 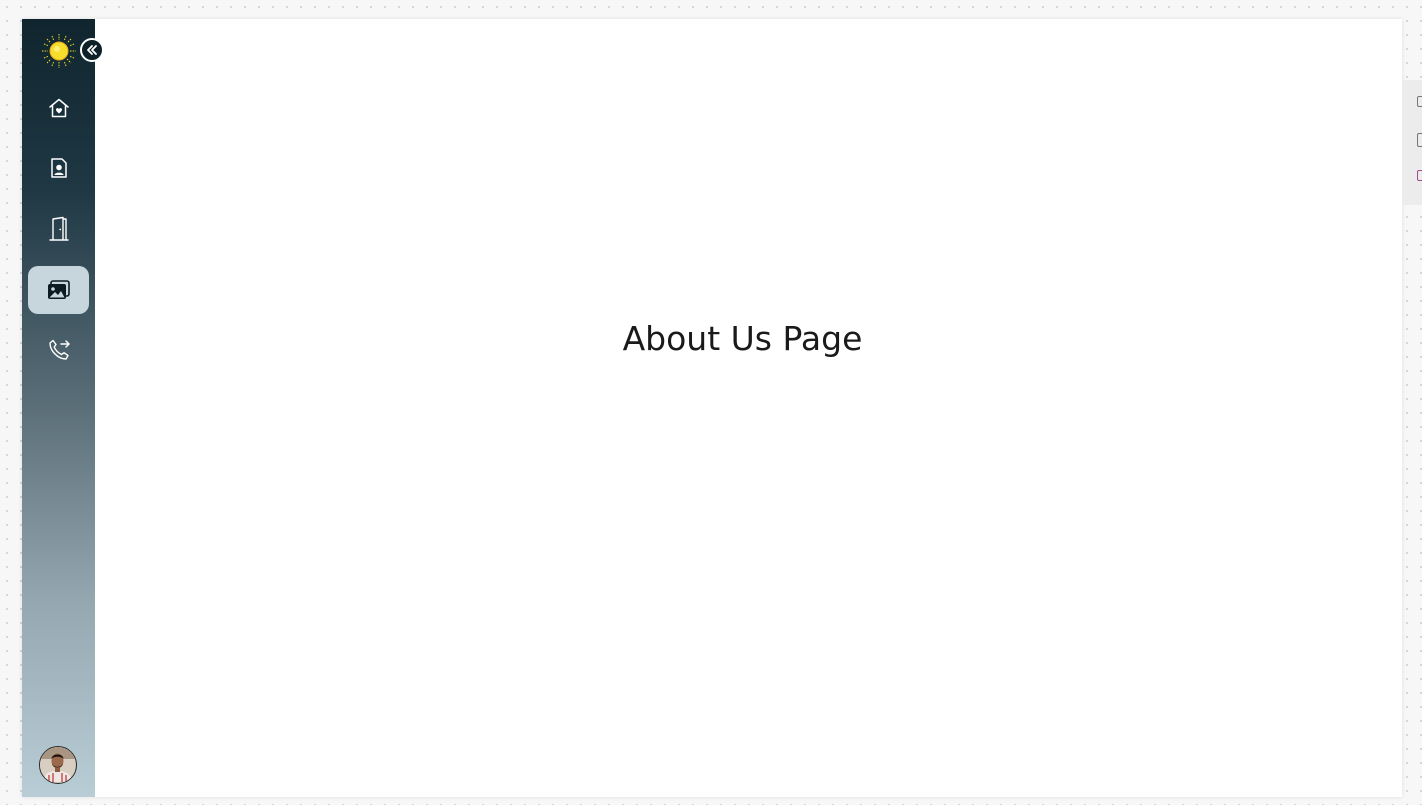 I want to click on sidebar, so click(x=63, y=408).